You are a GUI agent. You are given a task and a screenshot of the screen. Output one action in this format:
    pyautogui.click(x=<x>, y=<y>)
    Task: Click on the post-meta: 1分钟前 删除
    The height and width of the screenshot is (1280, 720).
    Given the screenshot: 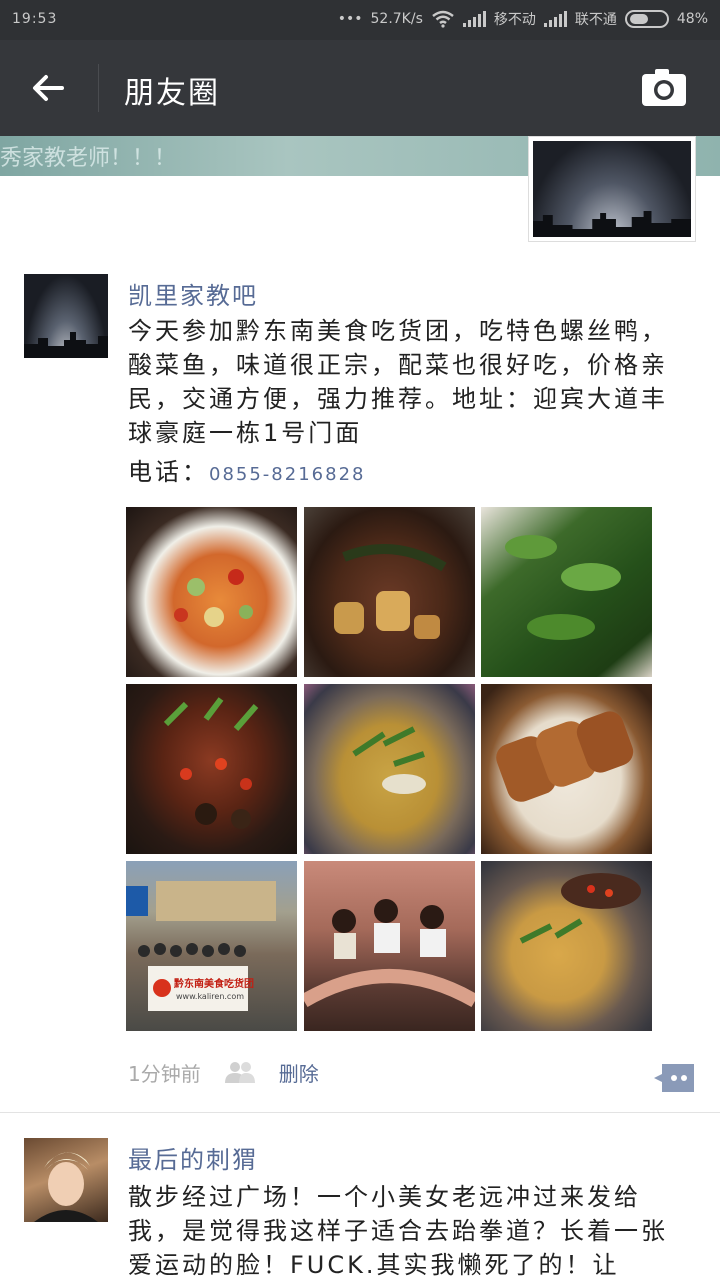 What is the action you would take?
    pyautogui.click(x=223, y=1072)
    